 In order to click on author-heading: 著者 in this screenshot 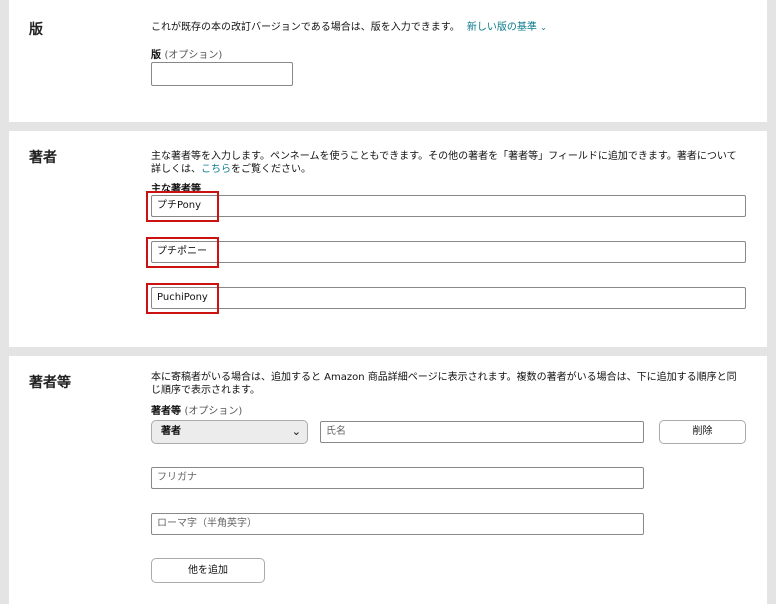, I will do `click(43, 158)`.